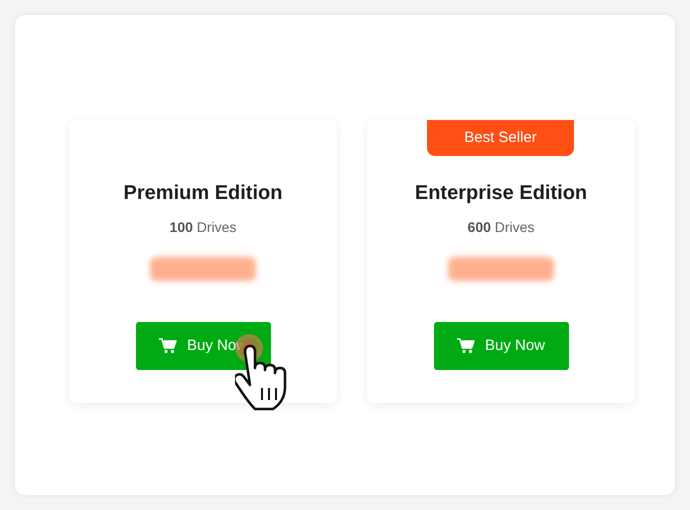  What do you see at coordinates (500, 138) in the screenshot?
I see `ribbon-label: Best Seller` at bounding box center [500, 138].